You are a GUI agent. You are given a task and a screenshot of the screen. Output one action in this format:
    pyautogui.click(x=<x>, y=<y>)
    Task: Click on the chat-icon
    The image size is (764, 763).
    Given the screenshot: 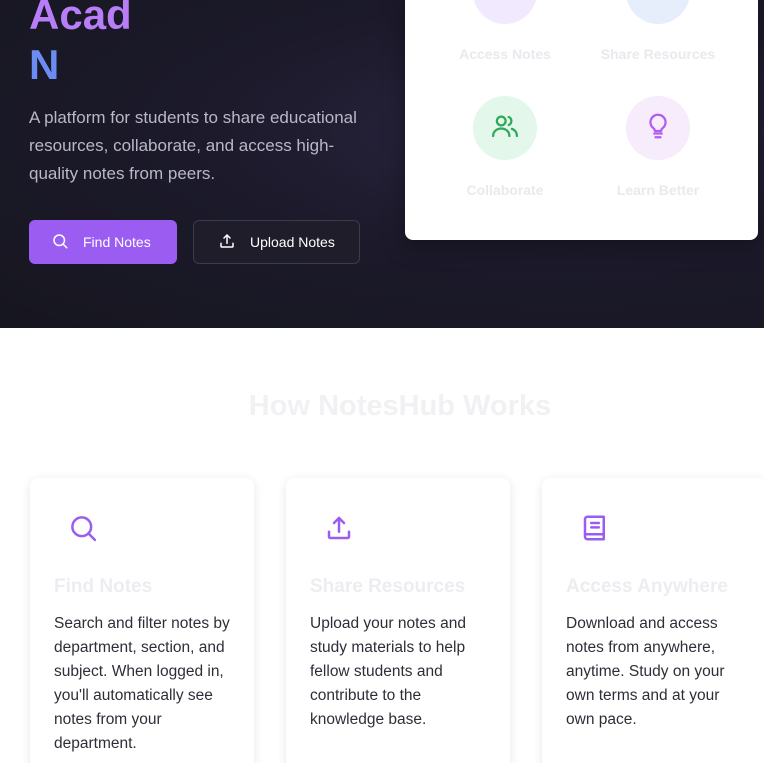 What is the action you would take?
    pyautogui.click(x=505, y=5)
    